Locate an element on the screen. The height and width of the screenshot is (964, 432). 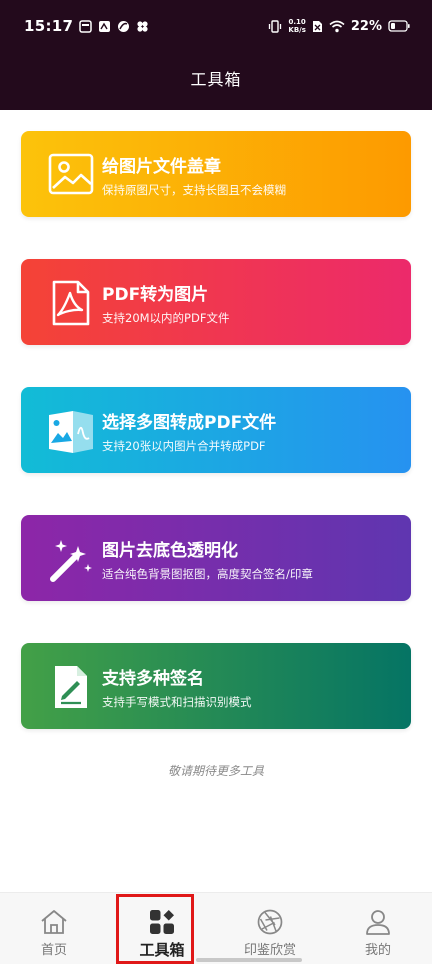
card-title: 支持多种签名 is located at coordinates (153, 679).